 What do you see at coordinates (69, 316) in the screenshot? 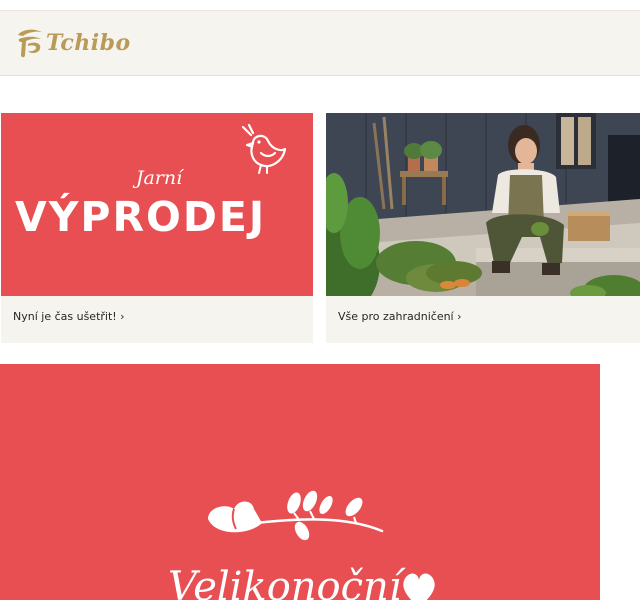
I see `card-link-save: Nyní je čas ušetřit! ›` at bounding box center [69, 316].